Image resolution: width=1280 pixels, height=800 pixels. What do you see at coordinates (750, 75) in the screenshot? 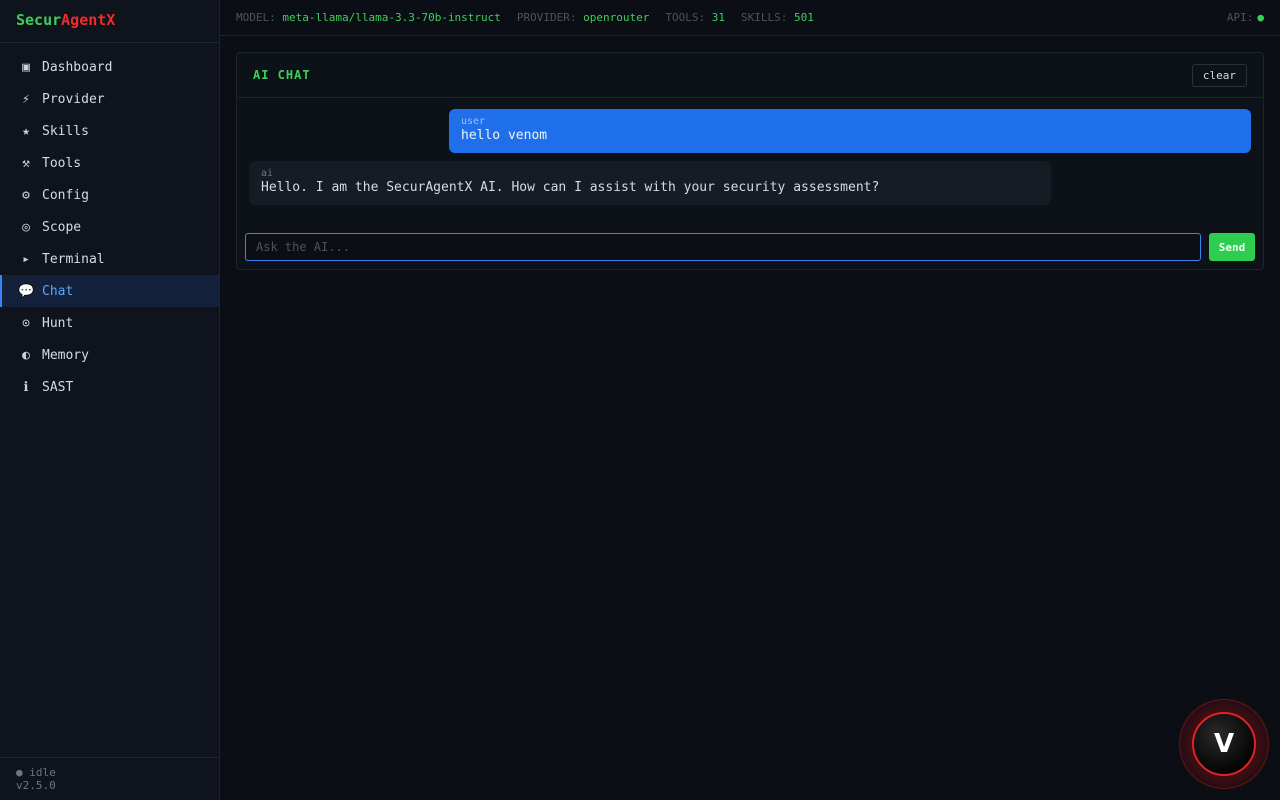
I see `chat-panel-header: AI CHAT clear` at bounding box center [750, 75].